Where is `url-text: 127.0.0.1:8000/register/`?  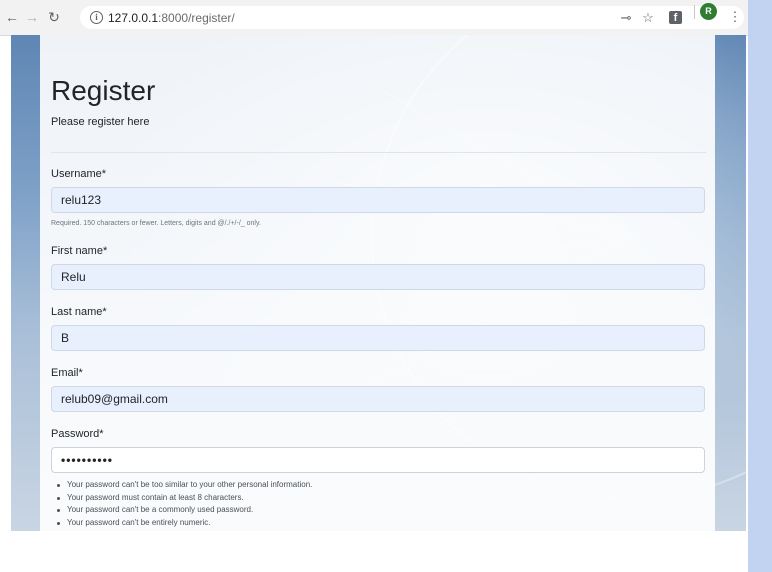 url-text: 127.0.0.1:8000/register/ is located at coordinates (171, 18).